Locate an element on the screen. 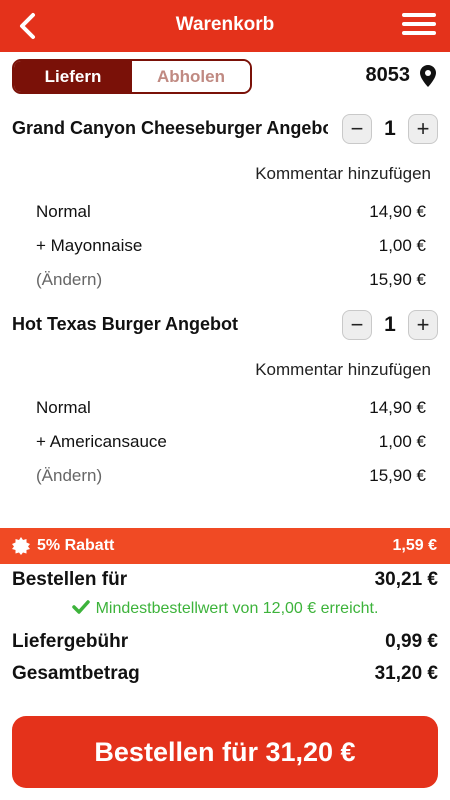 Image resolution: width=450 pixels, height=800 pixels. min-order-text: Mindestbestellwert von 12,00 € erreicht. is located at coordinates (237, 608).